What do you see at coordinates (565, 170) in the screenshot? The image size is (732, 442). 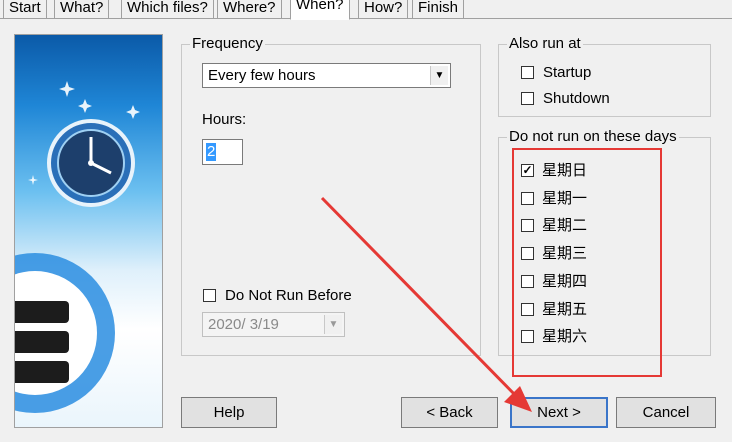 I see `day-label-sunday: 星期日` at bounding box center [565, 170].